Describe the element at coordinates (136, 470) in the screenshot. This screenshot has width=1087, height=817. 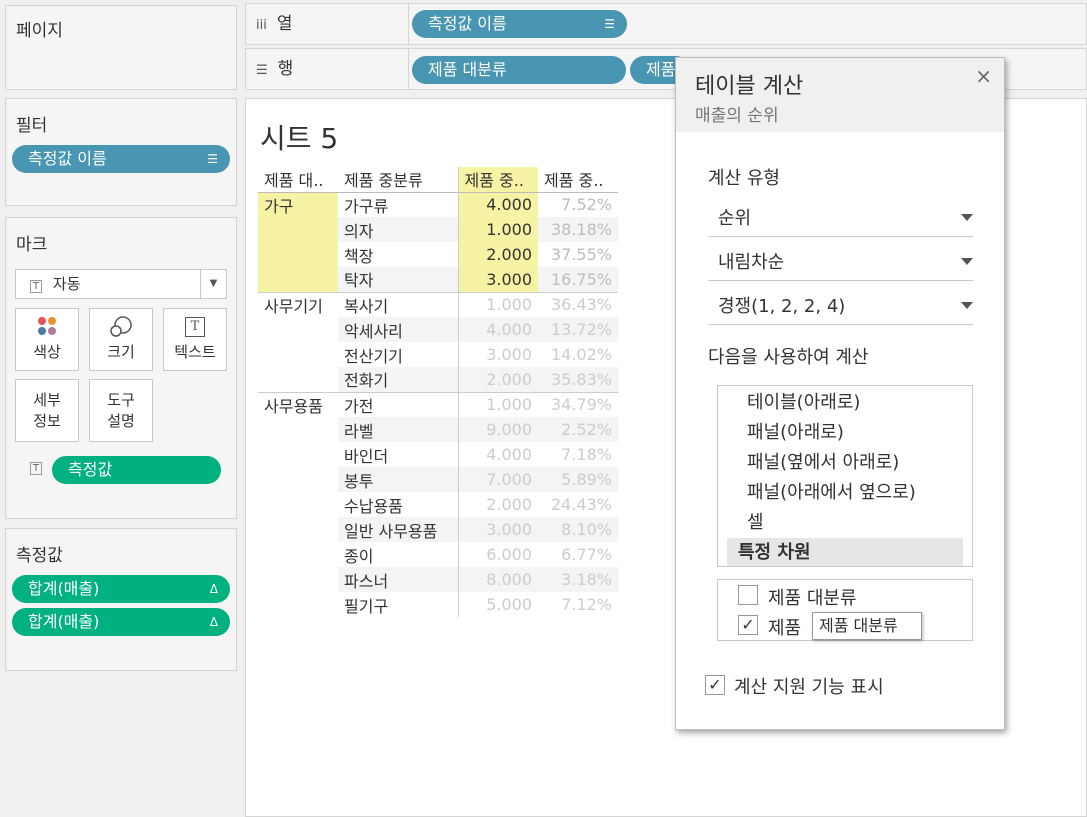
I see `mark-pill-measure-values: 측정값` at that location.